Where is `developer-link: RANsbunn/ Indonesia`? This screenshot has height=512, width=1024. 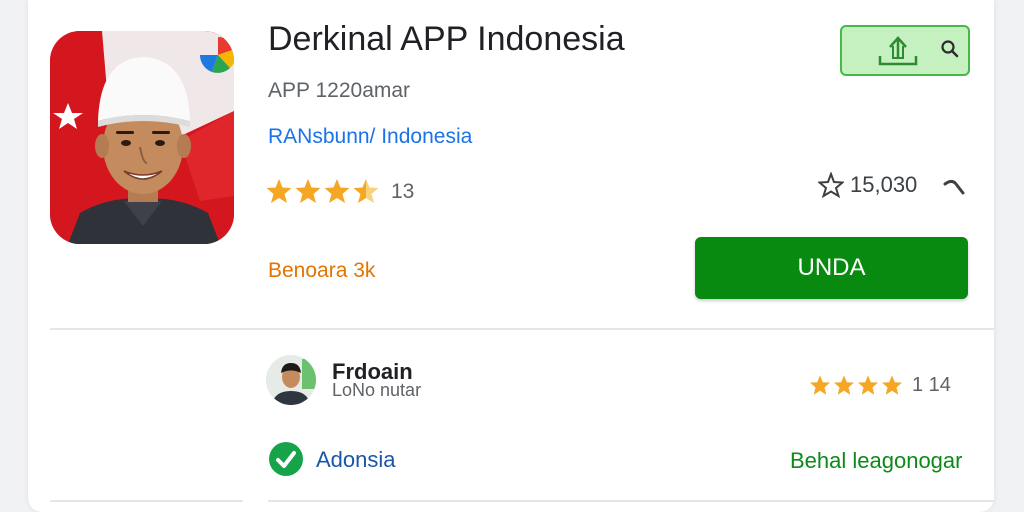 developer-link: RANsbunn/ Indonesia is located at coordinates (370, 137).